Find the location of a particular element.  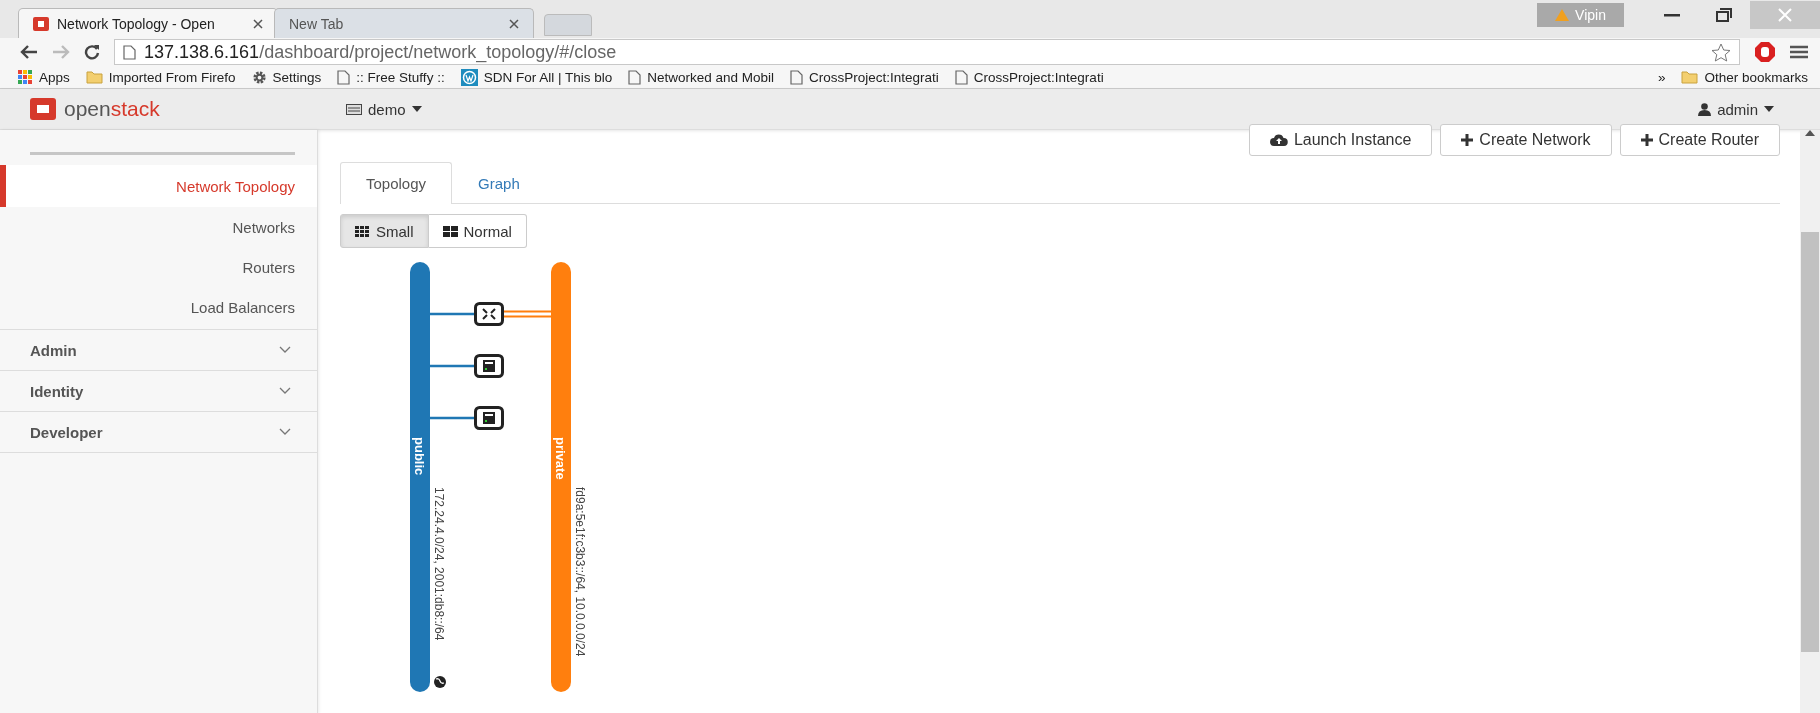

warning-icon is located at coordinates (1562, 15).